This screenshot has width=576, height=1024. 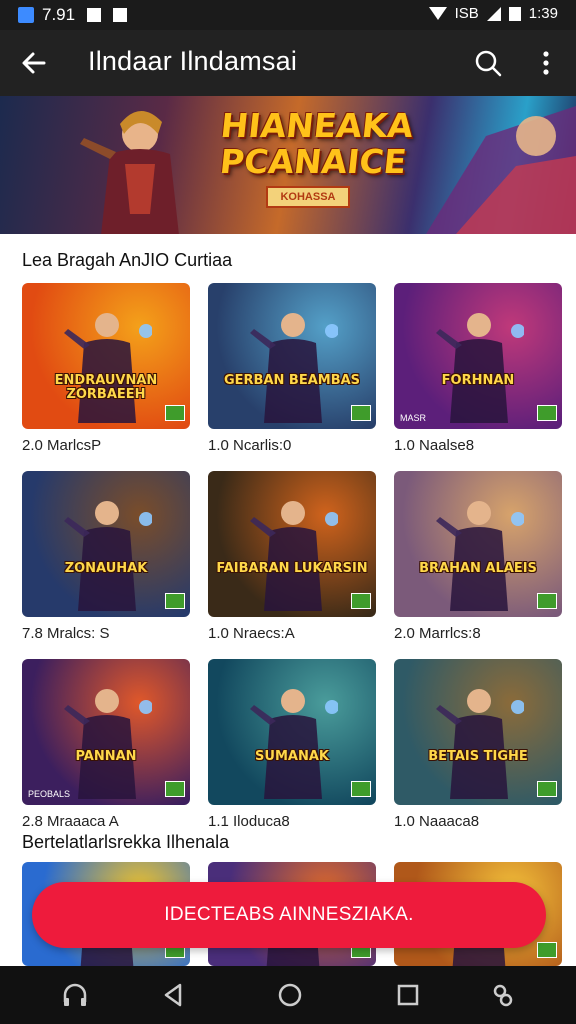 What do you see at coordinates (49, 794) in the screenshot?
I see `card-tag: PEOBALS` at bounding box center [49, 794].